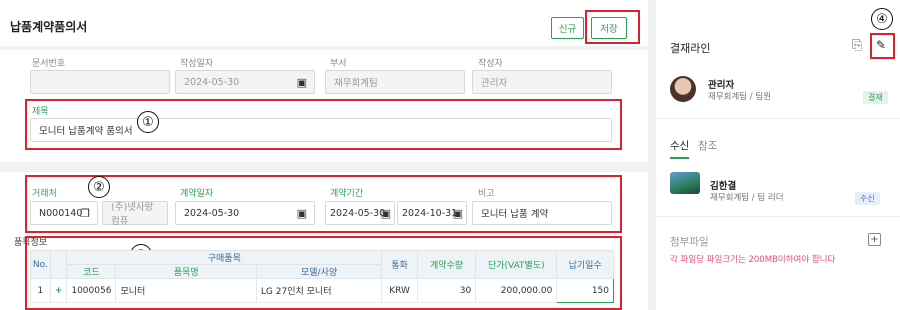  What do you see at coordinates (186, 271) in the screenshot?
I see `header-name: 품목명` at bounding box center [186, 271].